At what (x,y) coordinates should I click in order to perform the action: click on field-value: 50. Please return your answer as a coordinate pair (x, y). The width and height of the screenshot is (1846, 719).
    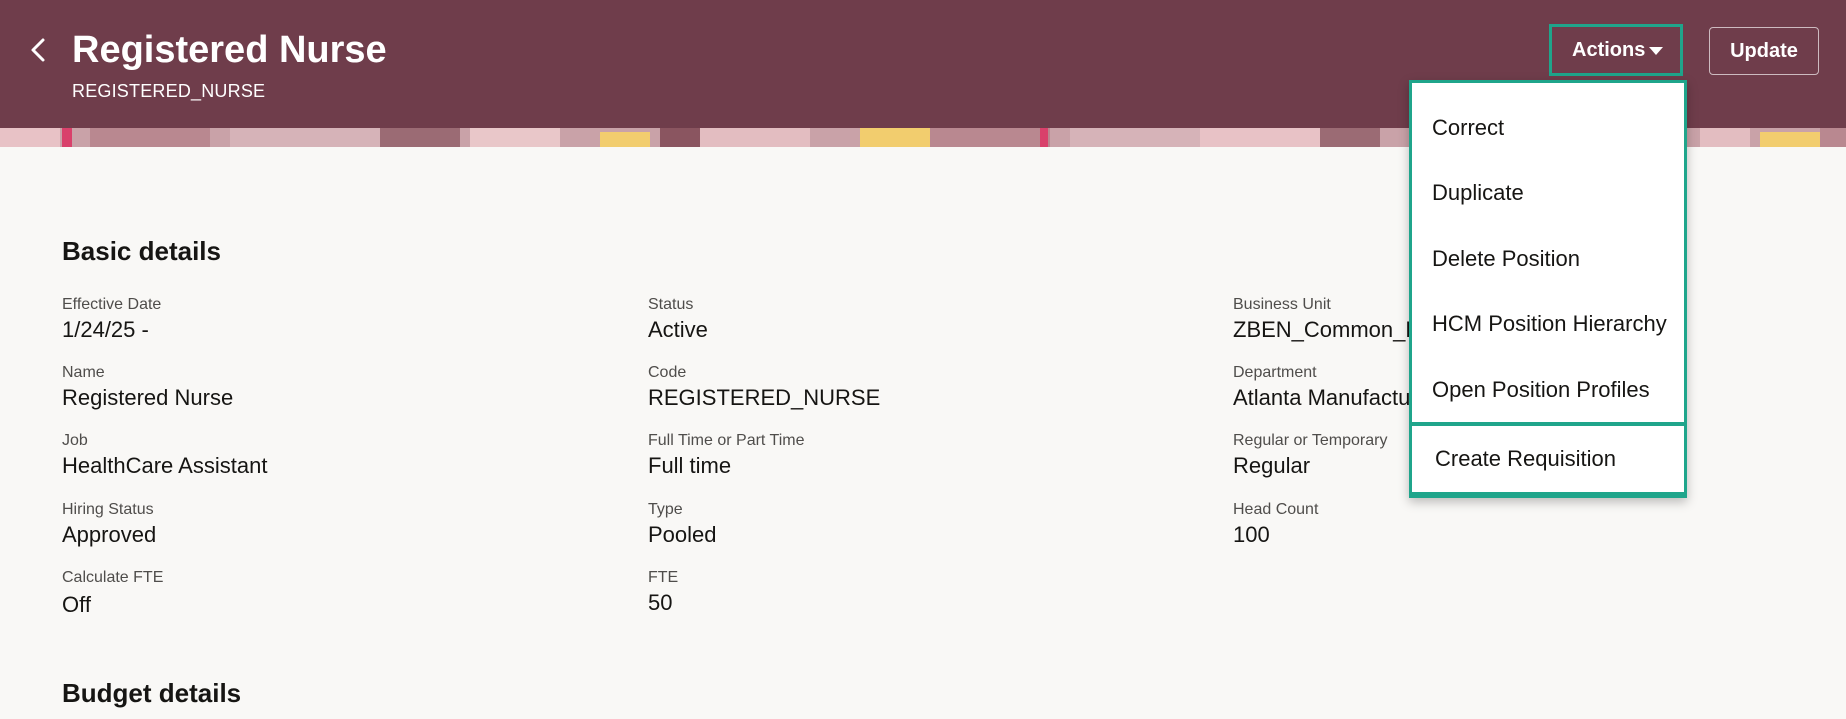
    Looking at the image, I should click on (660, 602).